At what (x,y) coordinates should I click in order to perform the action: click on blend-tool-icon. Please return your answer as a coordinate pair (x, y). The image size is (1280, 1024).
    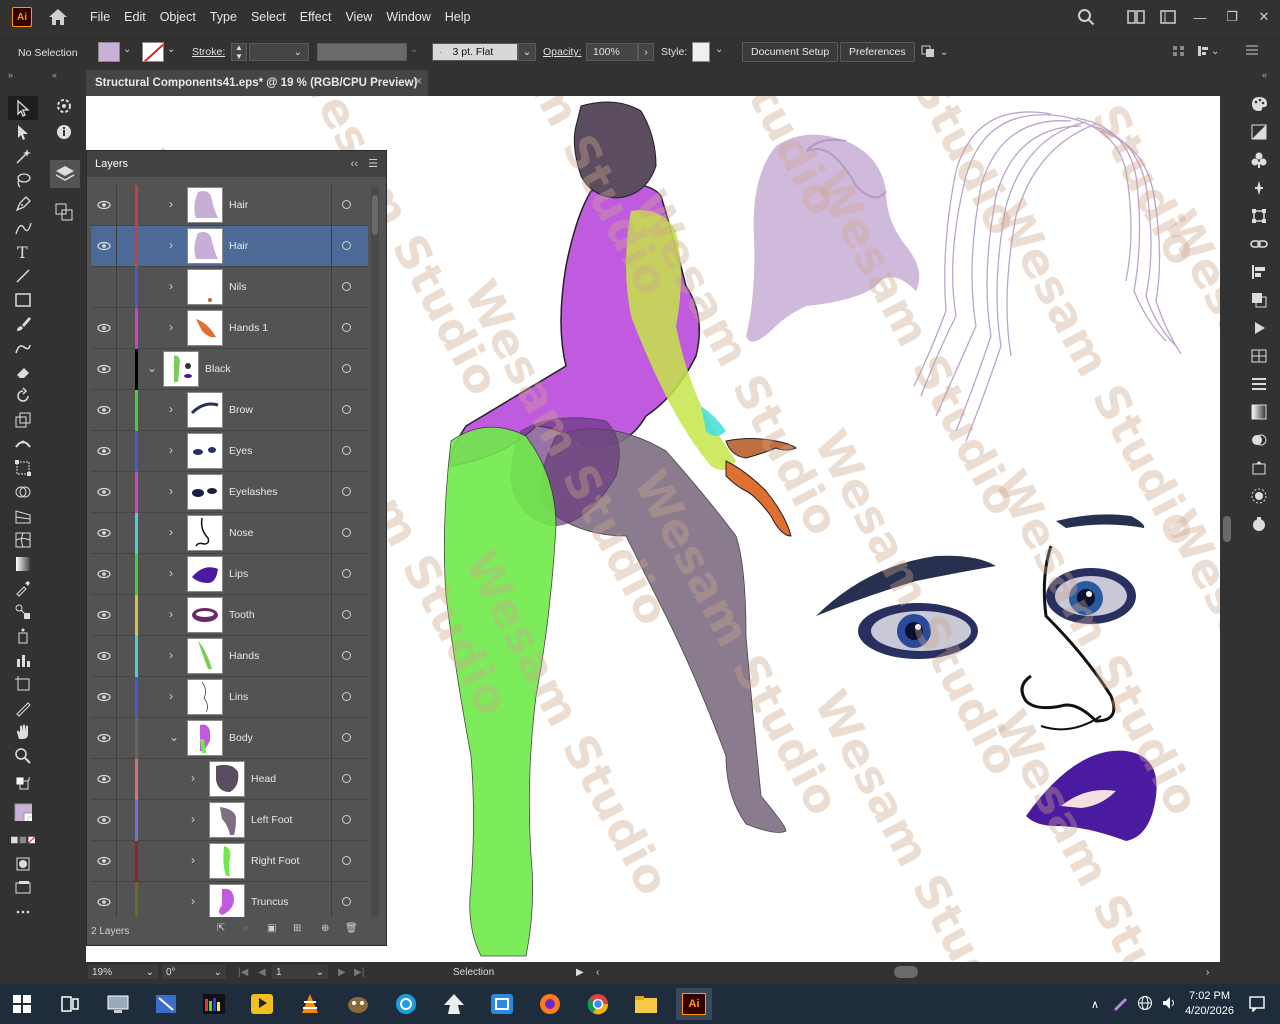
    Looking at the image, I should click on (23, 612).